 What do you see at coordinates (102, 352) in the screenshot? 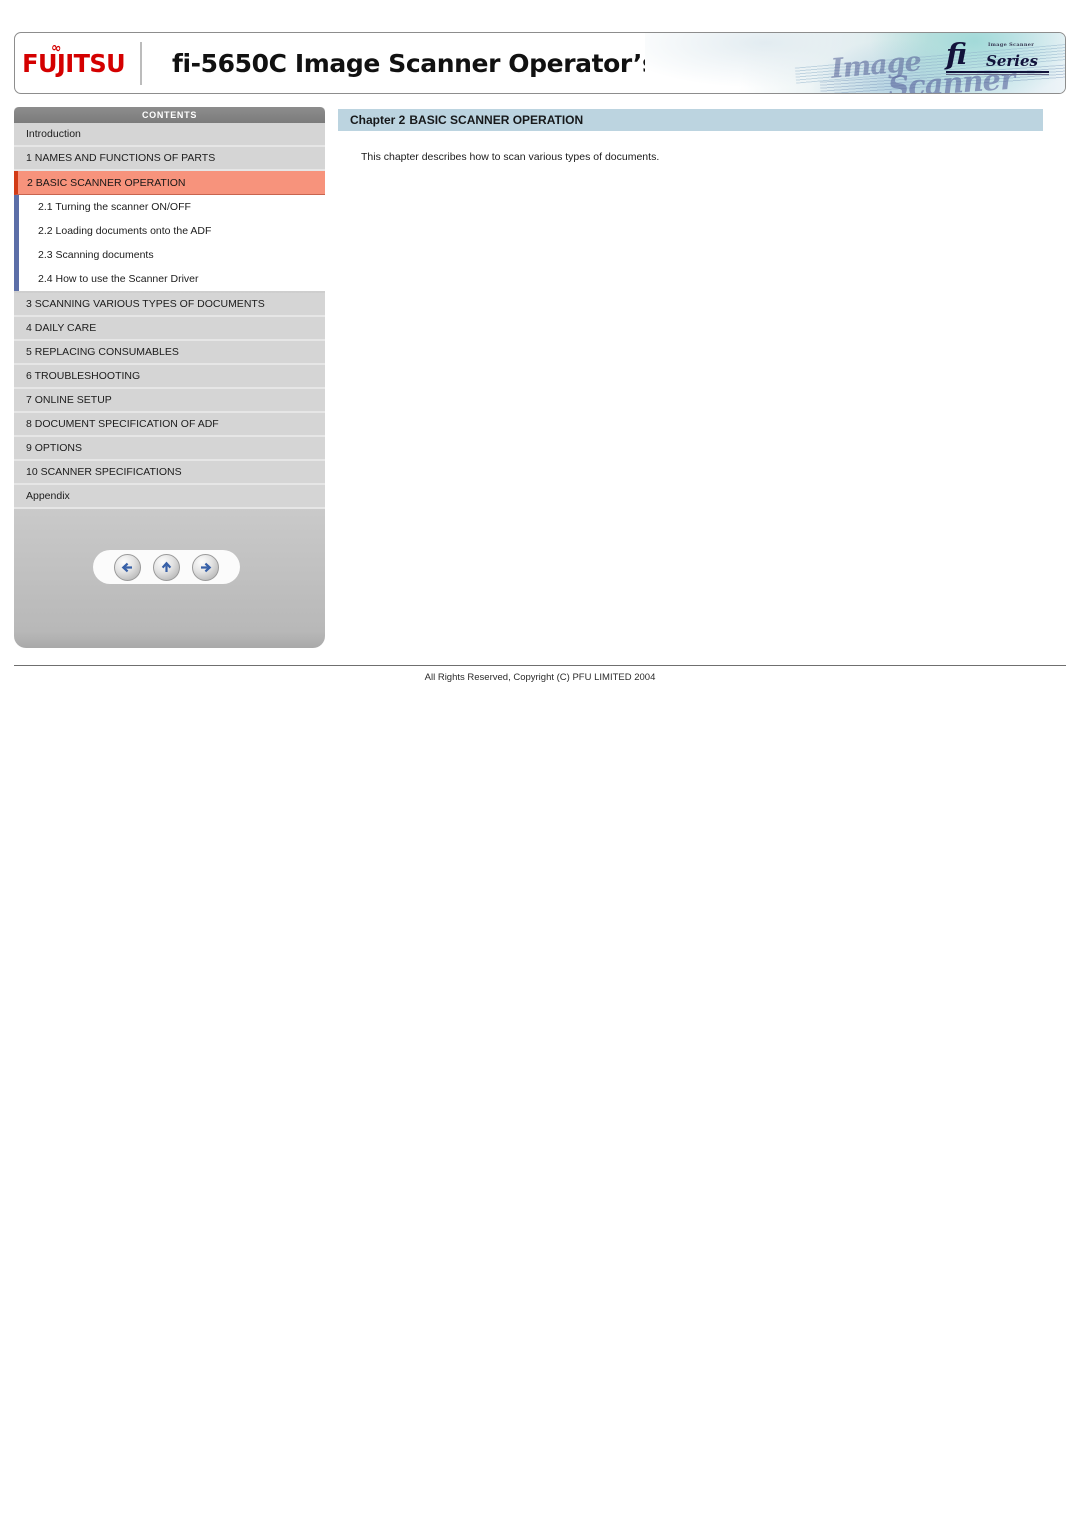
I see `sidebar-item-label: 5 REPLACING CONSUMABLES` at bounding box center [102, 352].